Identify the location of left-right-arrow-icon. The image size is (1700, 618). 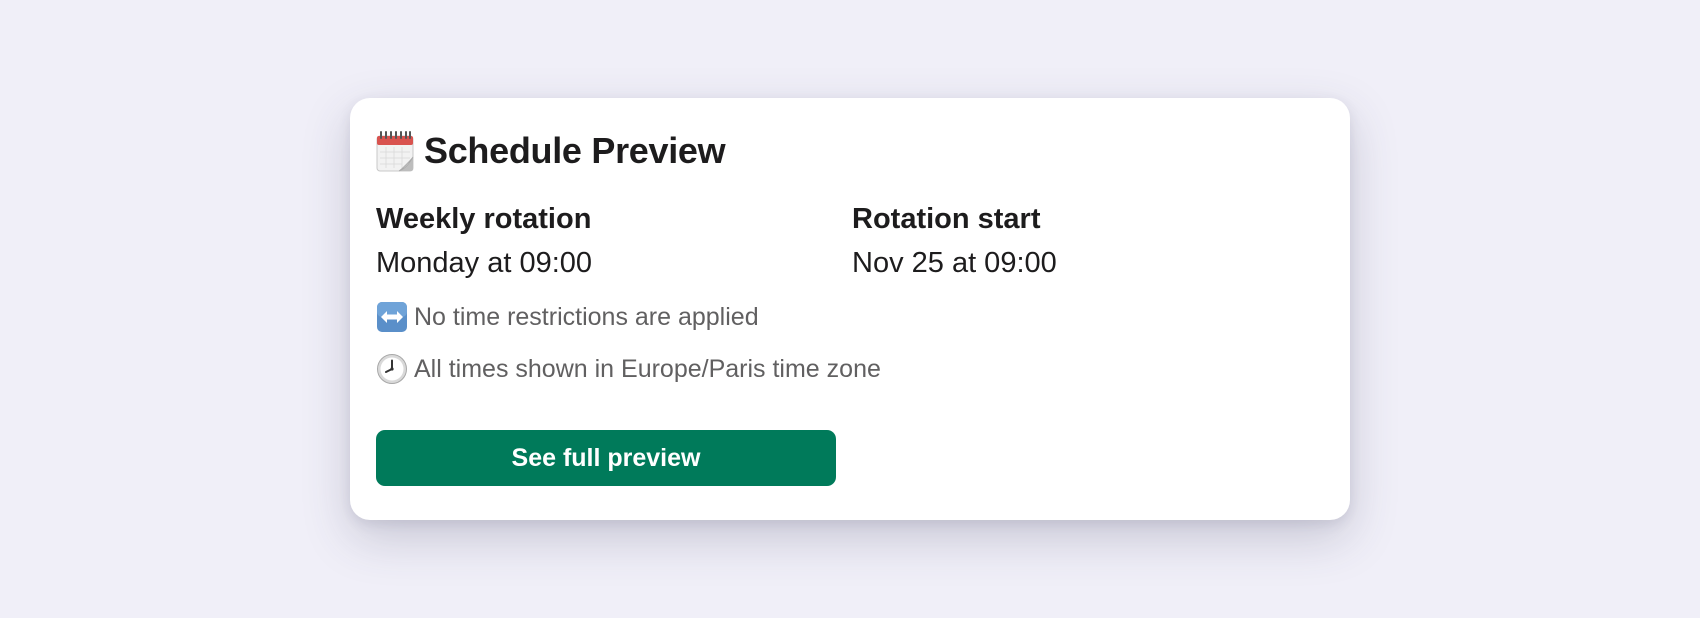
(392, 317).